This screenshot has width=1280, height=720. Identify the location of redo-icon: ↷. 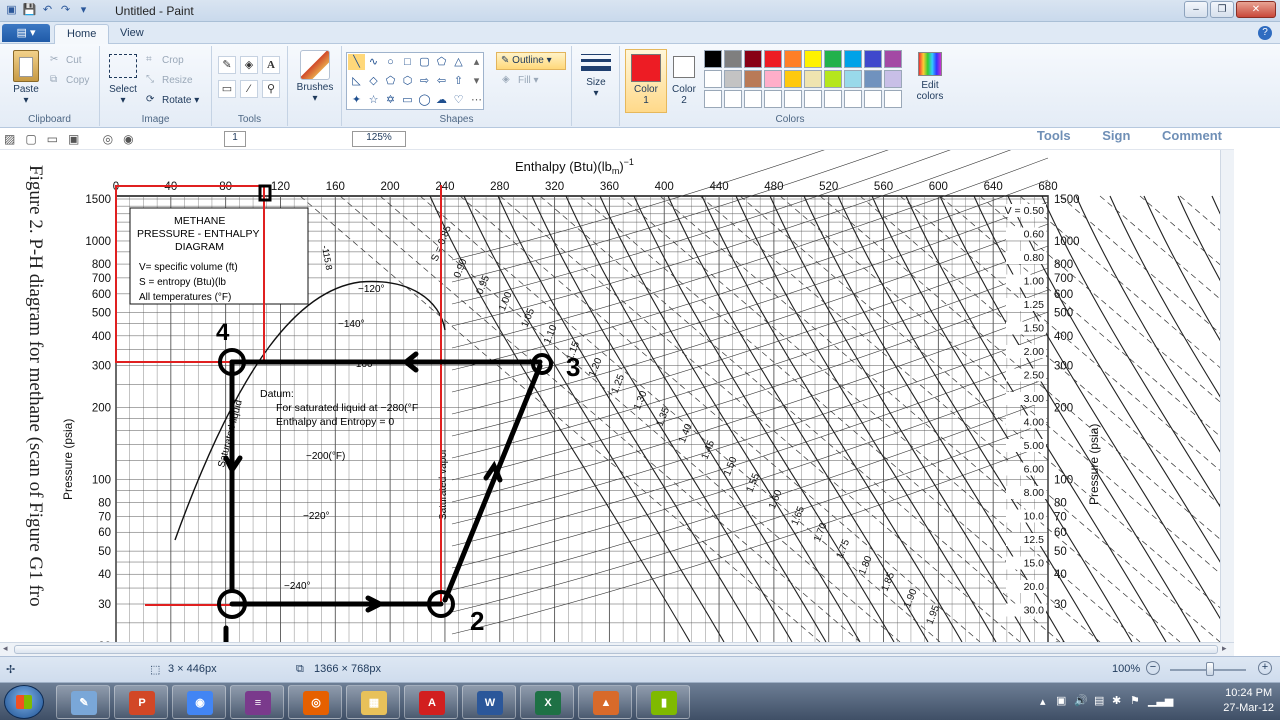
(65, 10).